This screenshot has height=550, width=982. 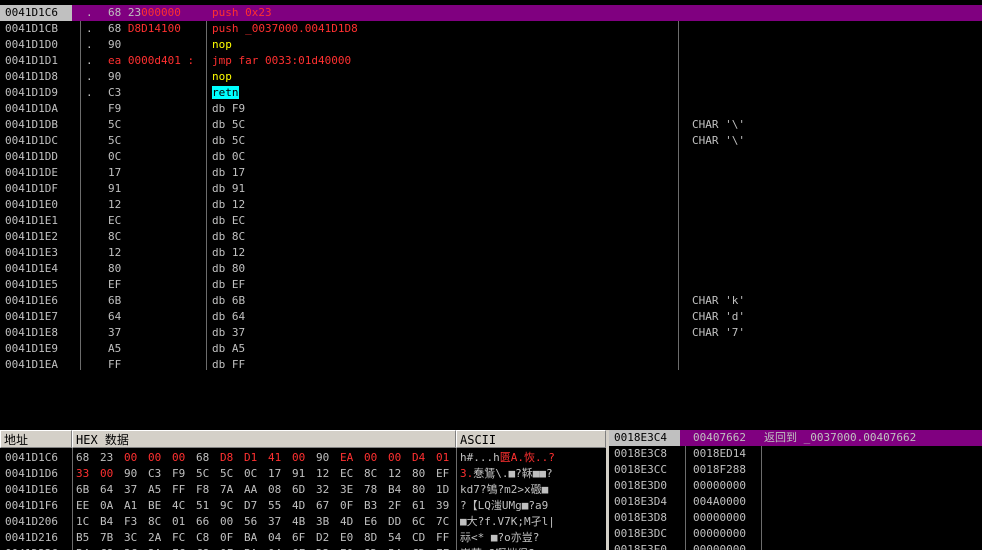 I want to click on dump-byte: EF, so click(x=442, y=474).